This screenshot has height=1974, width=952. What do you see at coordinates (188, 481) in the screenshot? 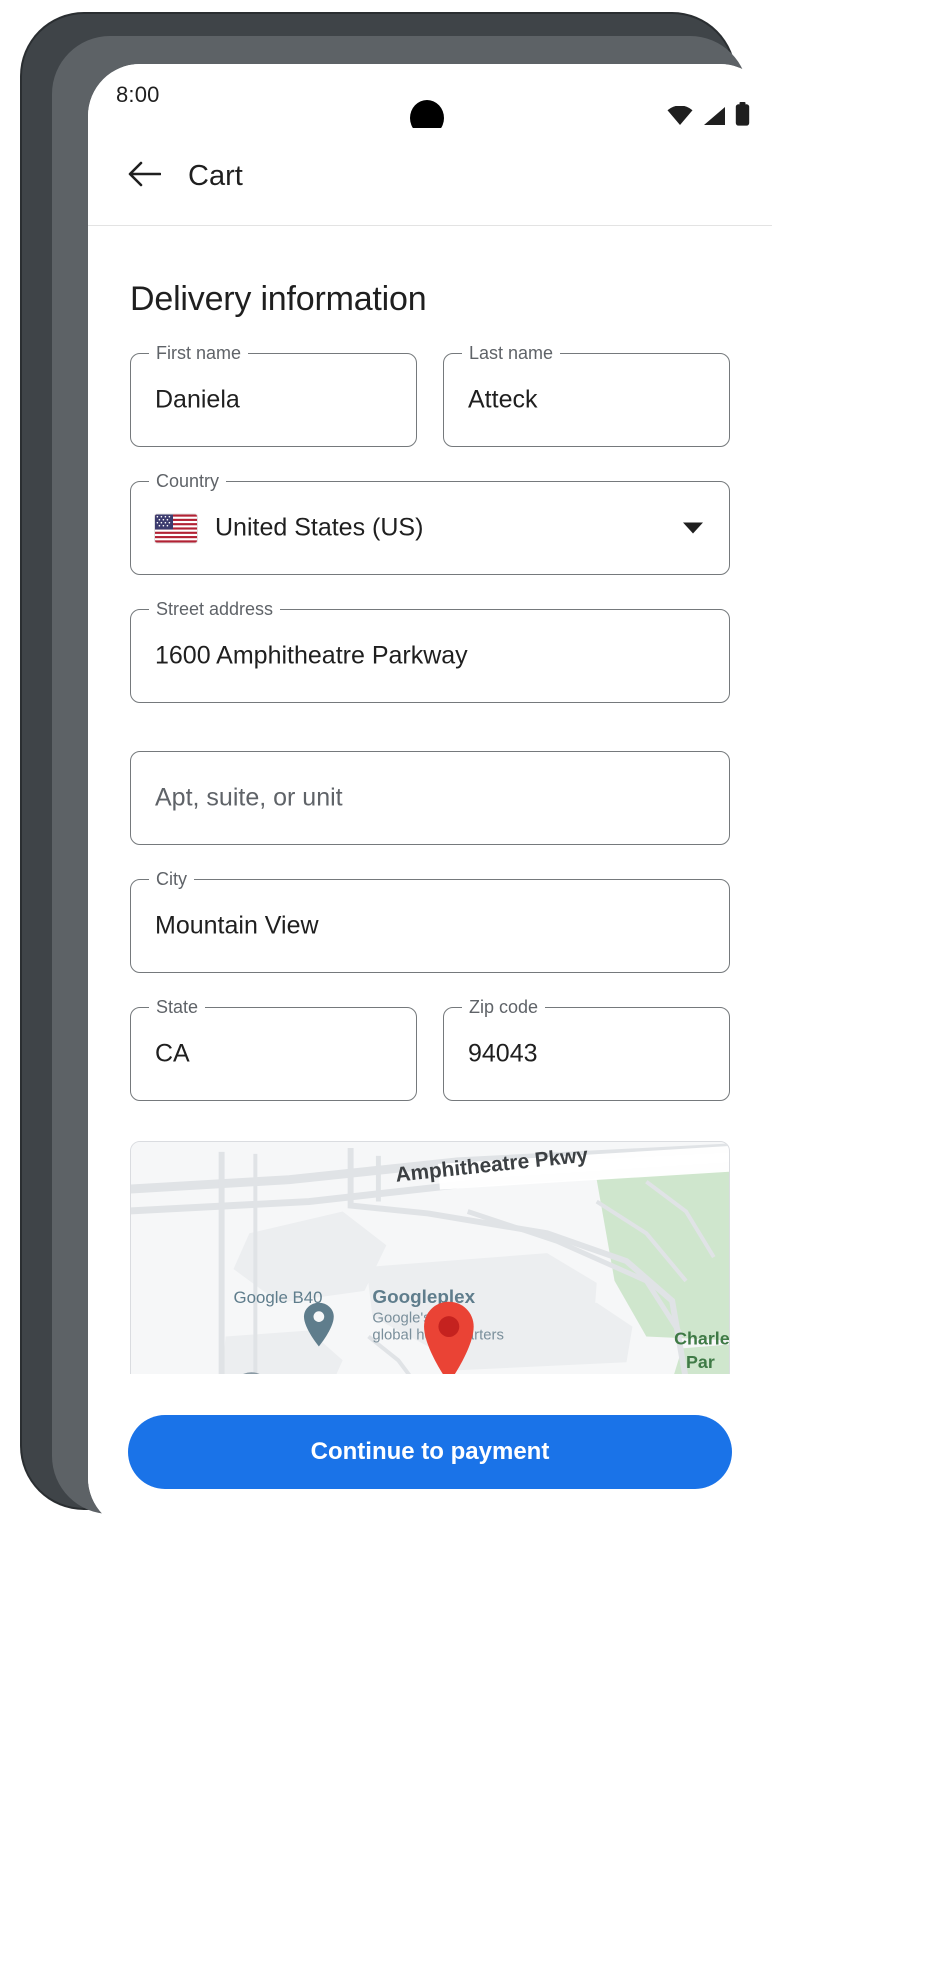
I see `country-label: Country` at bounding box center [188, 481].